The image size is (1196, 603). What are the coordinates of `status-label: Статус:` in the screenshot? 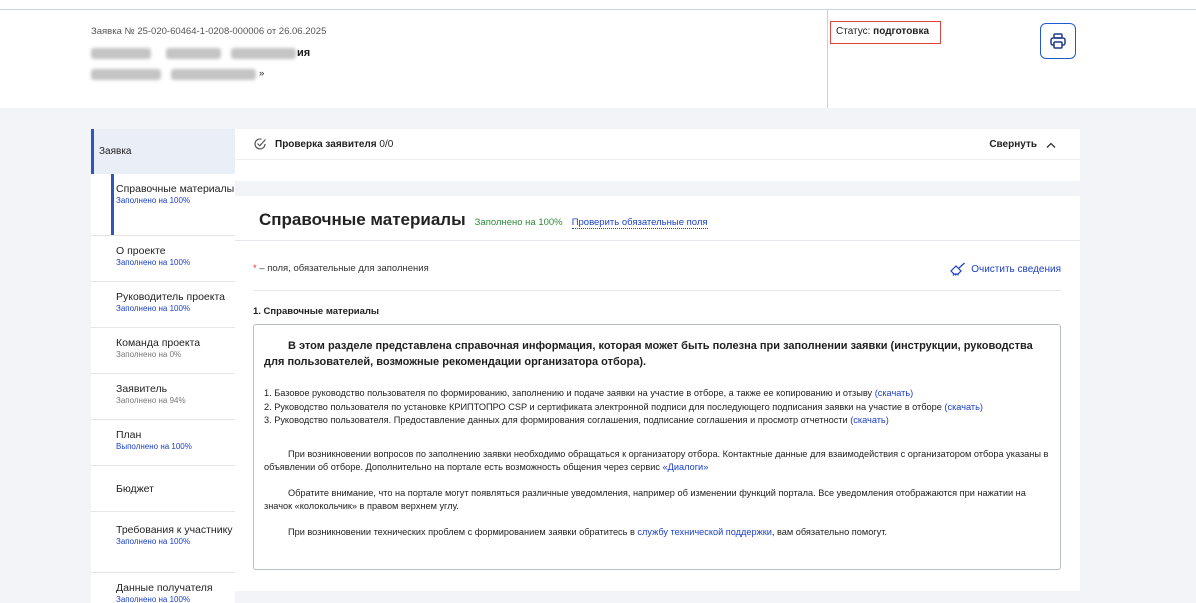 It's located at (853, 31).